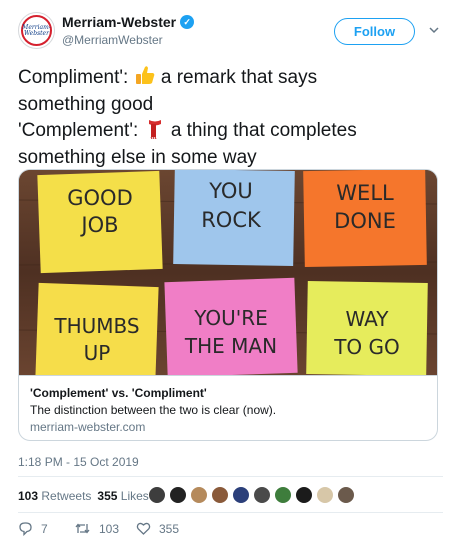  I want to click on compliment-term: Compliment':, so click(73, 77).